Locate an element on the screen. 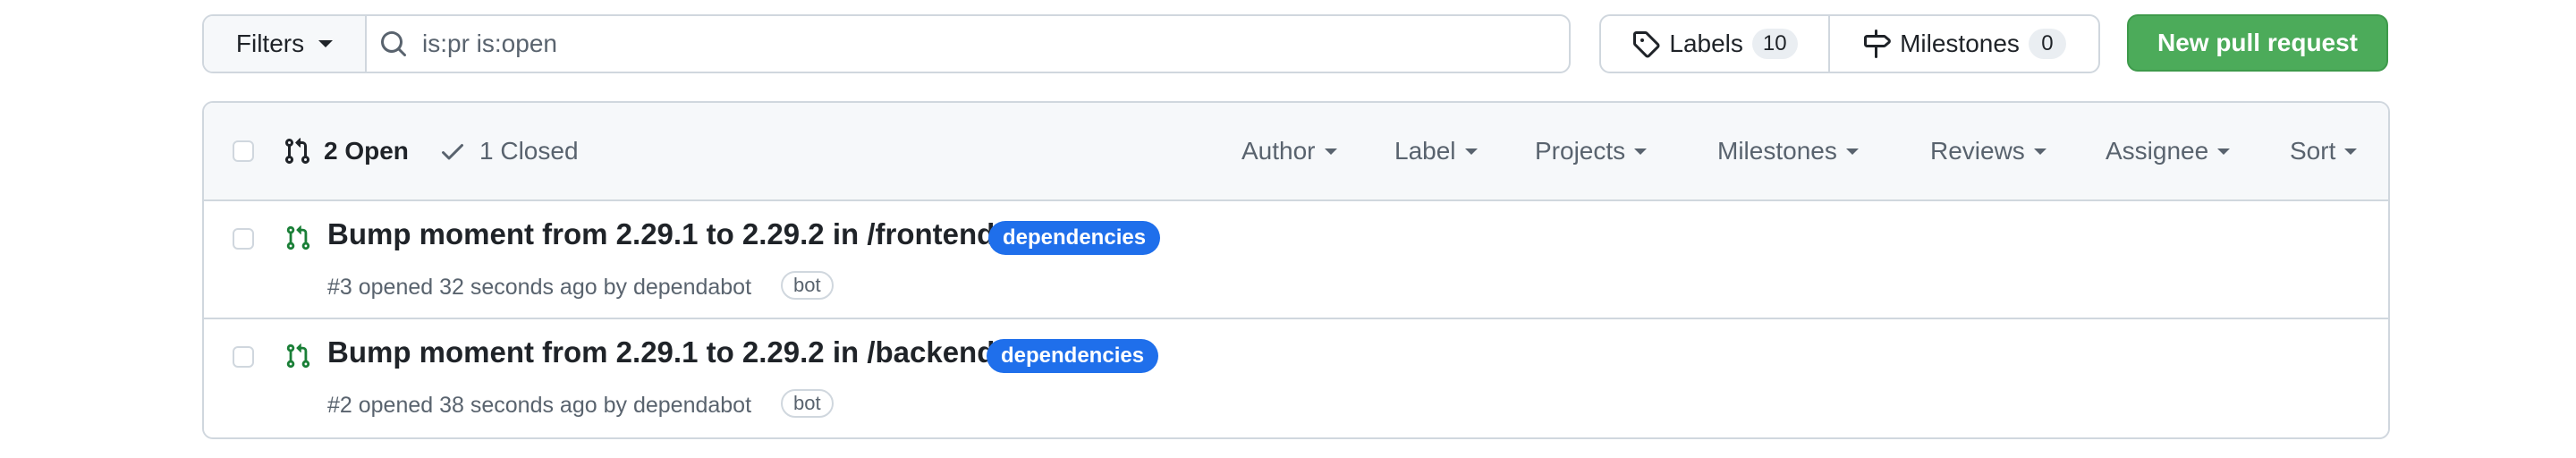  milestones-filter-label: Milestones is located at coordinates (1777, 151).